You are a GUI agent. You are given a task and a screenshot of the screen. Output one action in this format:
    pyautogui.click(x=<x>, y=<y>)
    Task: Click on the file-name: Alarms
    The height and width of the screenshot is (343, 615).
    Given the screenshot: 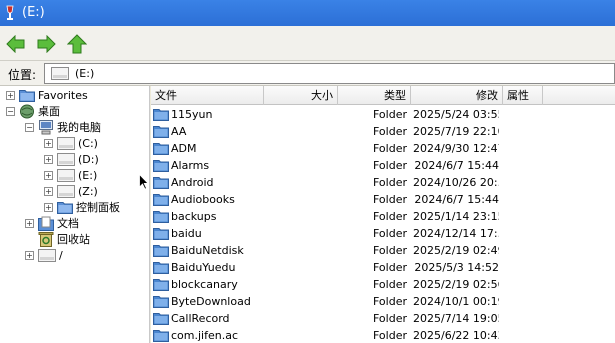 What is the action you would take?
    pyautogui.click(x=190, y=165)
    